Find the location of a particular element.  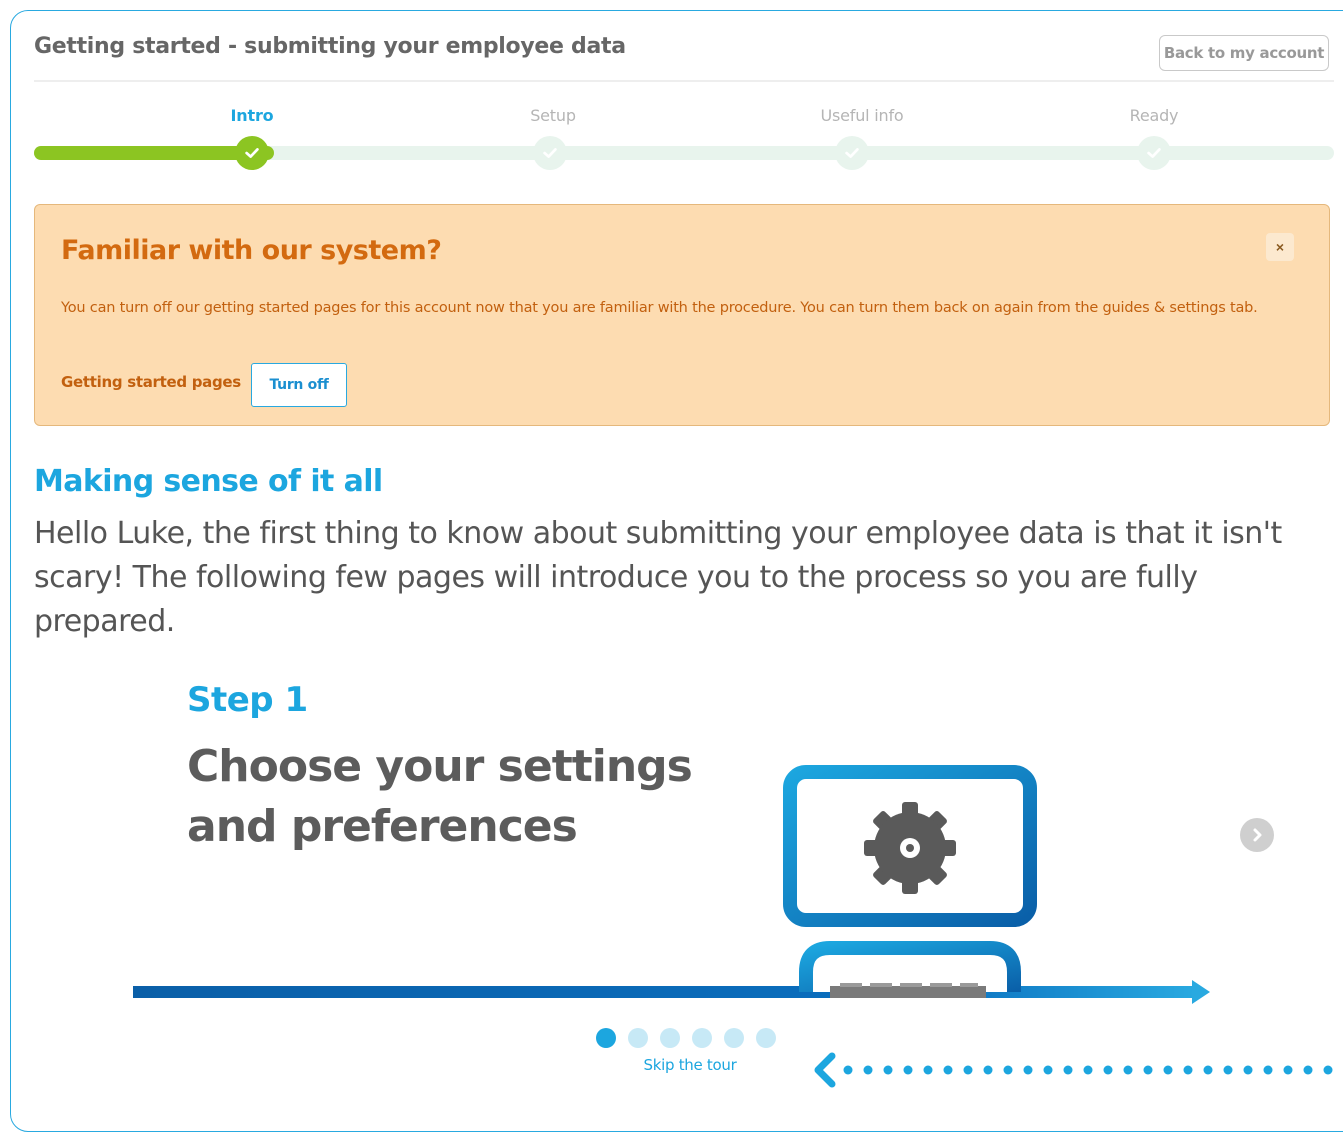

arrow-left-icon is located at coordinates (825, 1070).